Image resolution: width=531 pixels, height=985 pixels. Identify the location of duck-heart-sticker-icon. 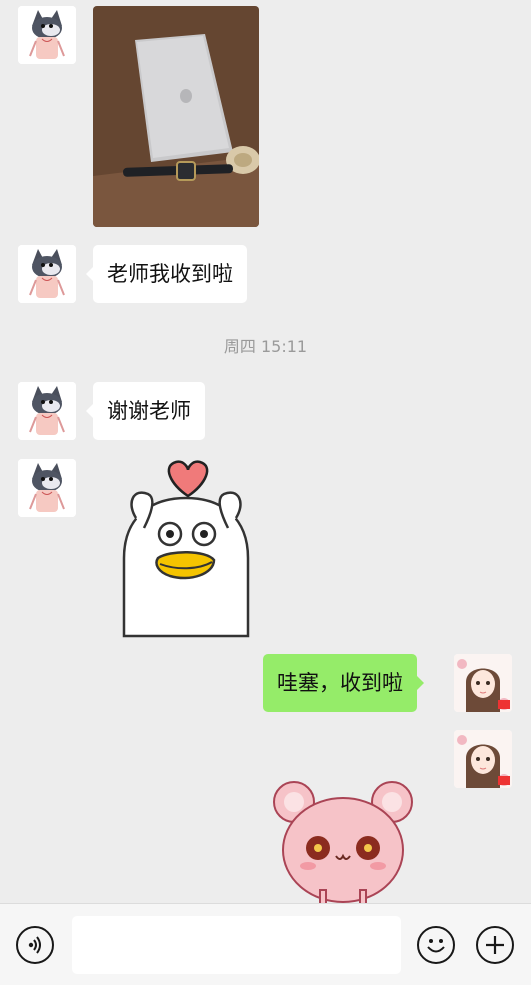
(186, 549).